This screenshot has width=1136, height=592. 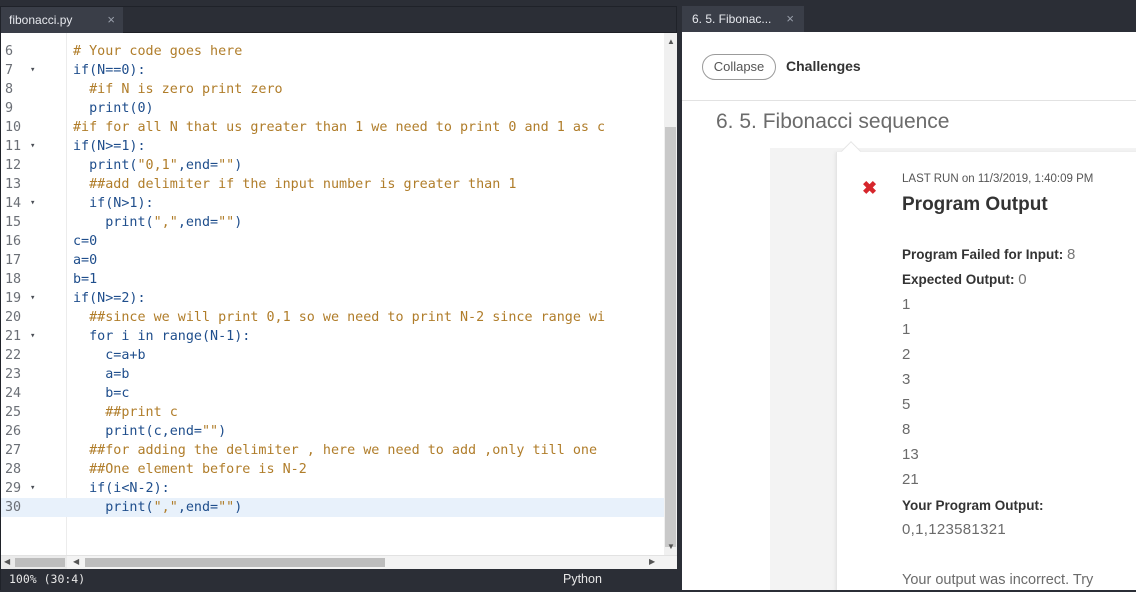 I want to click on horizontal-scroll-thumb, so click(x=235, y=562).